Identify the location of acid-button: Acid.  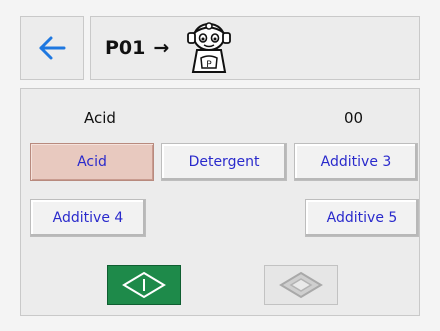
(92, 162).